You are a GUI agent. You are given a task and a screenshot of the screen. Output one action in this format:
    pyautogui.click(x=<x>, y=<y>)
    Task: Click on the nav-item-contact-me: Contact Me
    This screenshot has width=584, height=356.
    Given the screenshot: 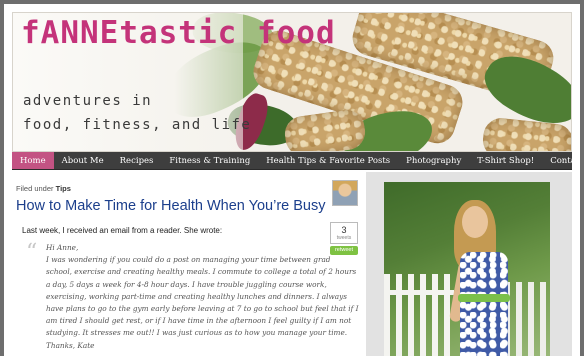 What is the action you would take?
    pyautogui.click(x=561, y=160)
    